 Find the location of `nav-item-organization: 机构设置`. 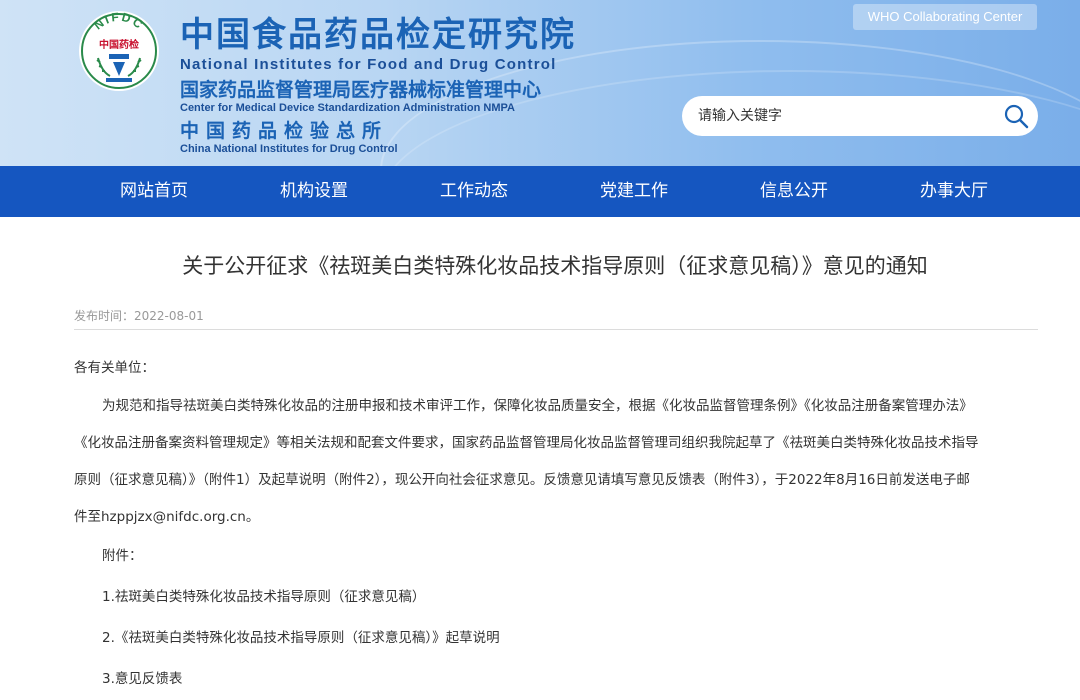

nav-item-organization: 机构设置 is located at coordinates (314, 191).